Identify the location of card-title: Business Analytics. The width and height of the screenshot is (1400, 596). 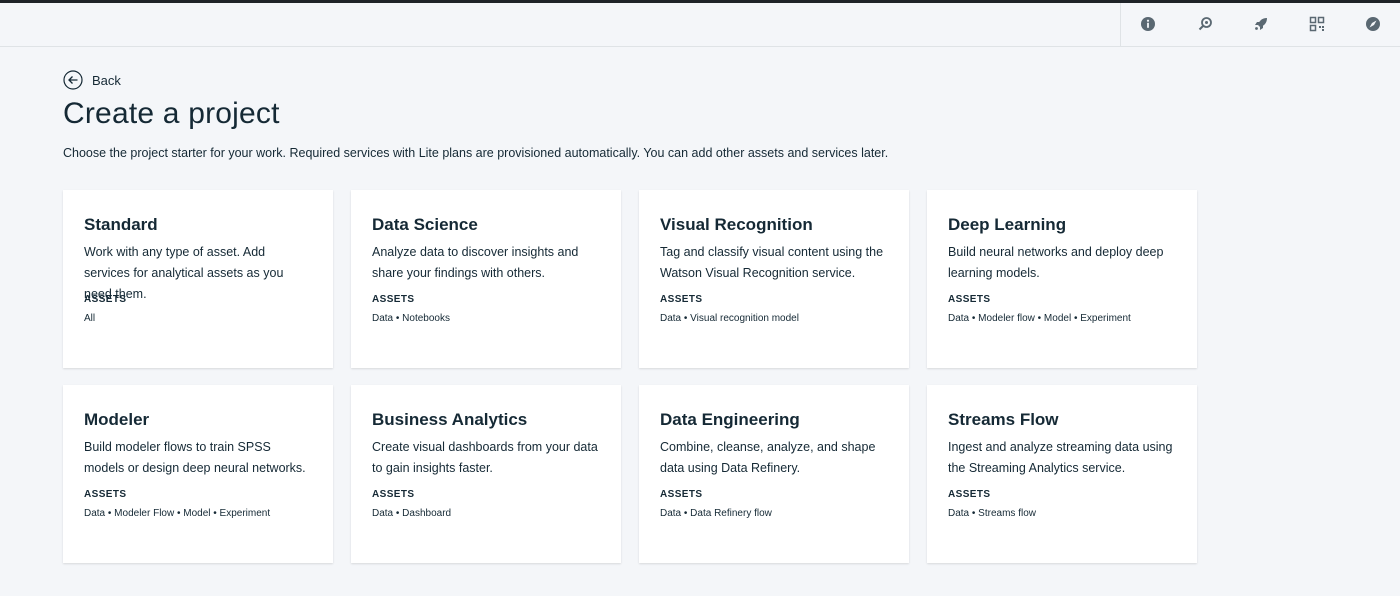
(450, 419).